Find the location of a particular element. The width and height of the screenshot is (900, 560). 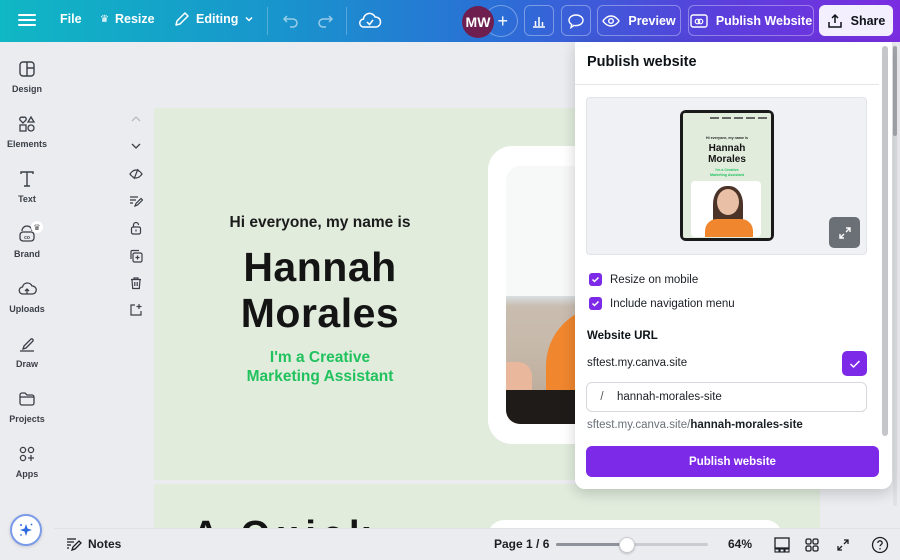

design-page-2: A Quick is located at coordinates (487, 506).